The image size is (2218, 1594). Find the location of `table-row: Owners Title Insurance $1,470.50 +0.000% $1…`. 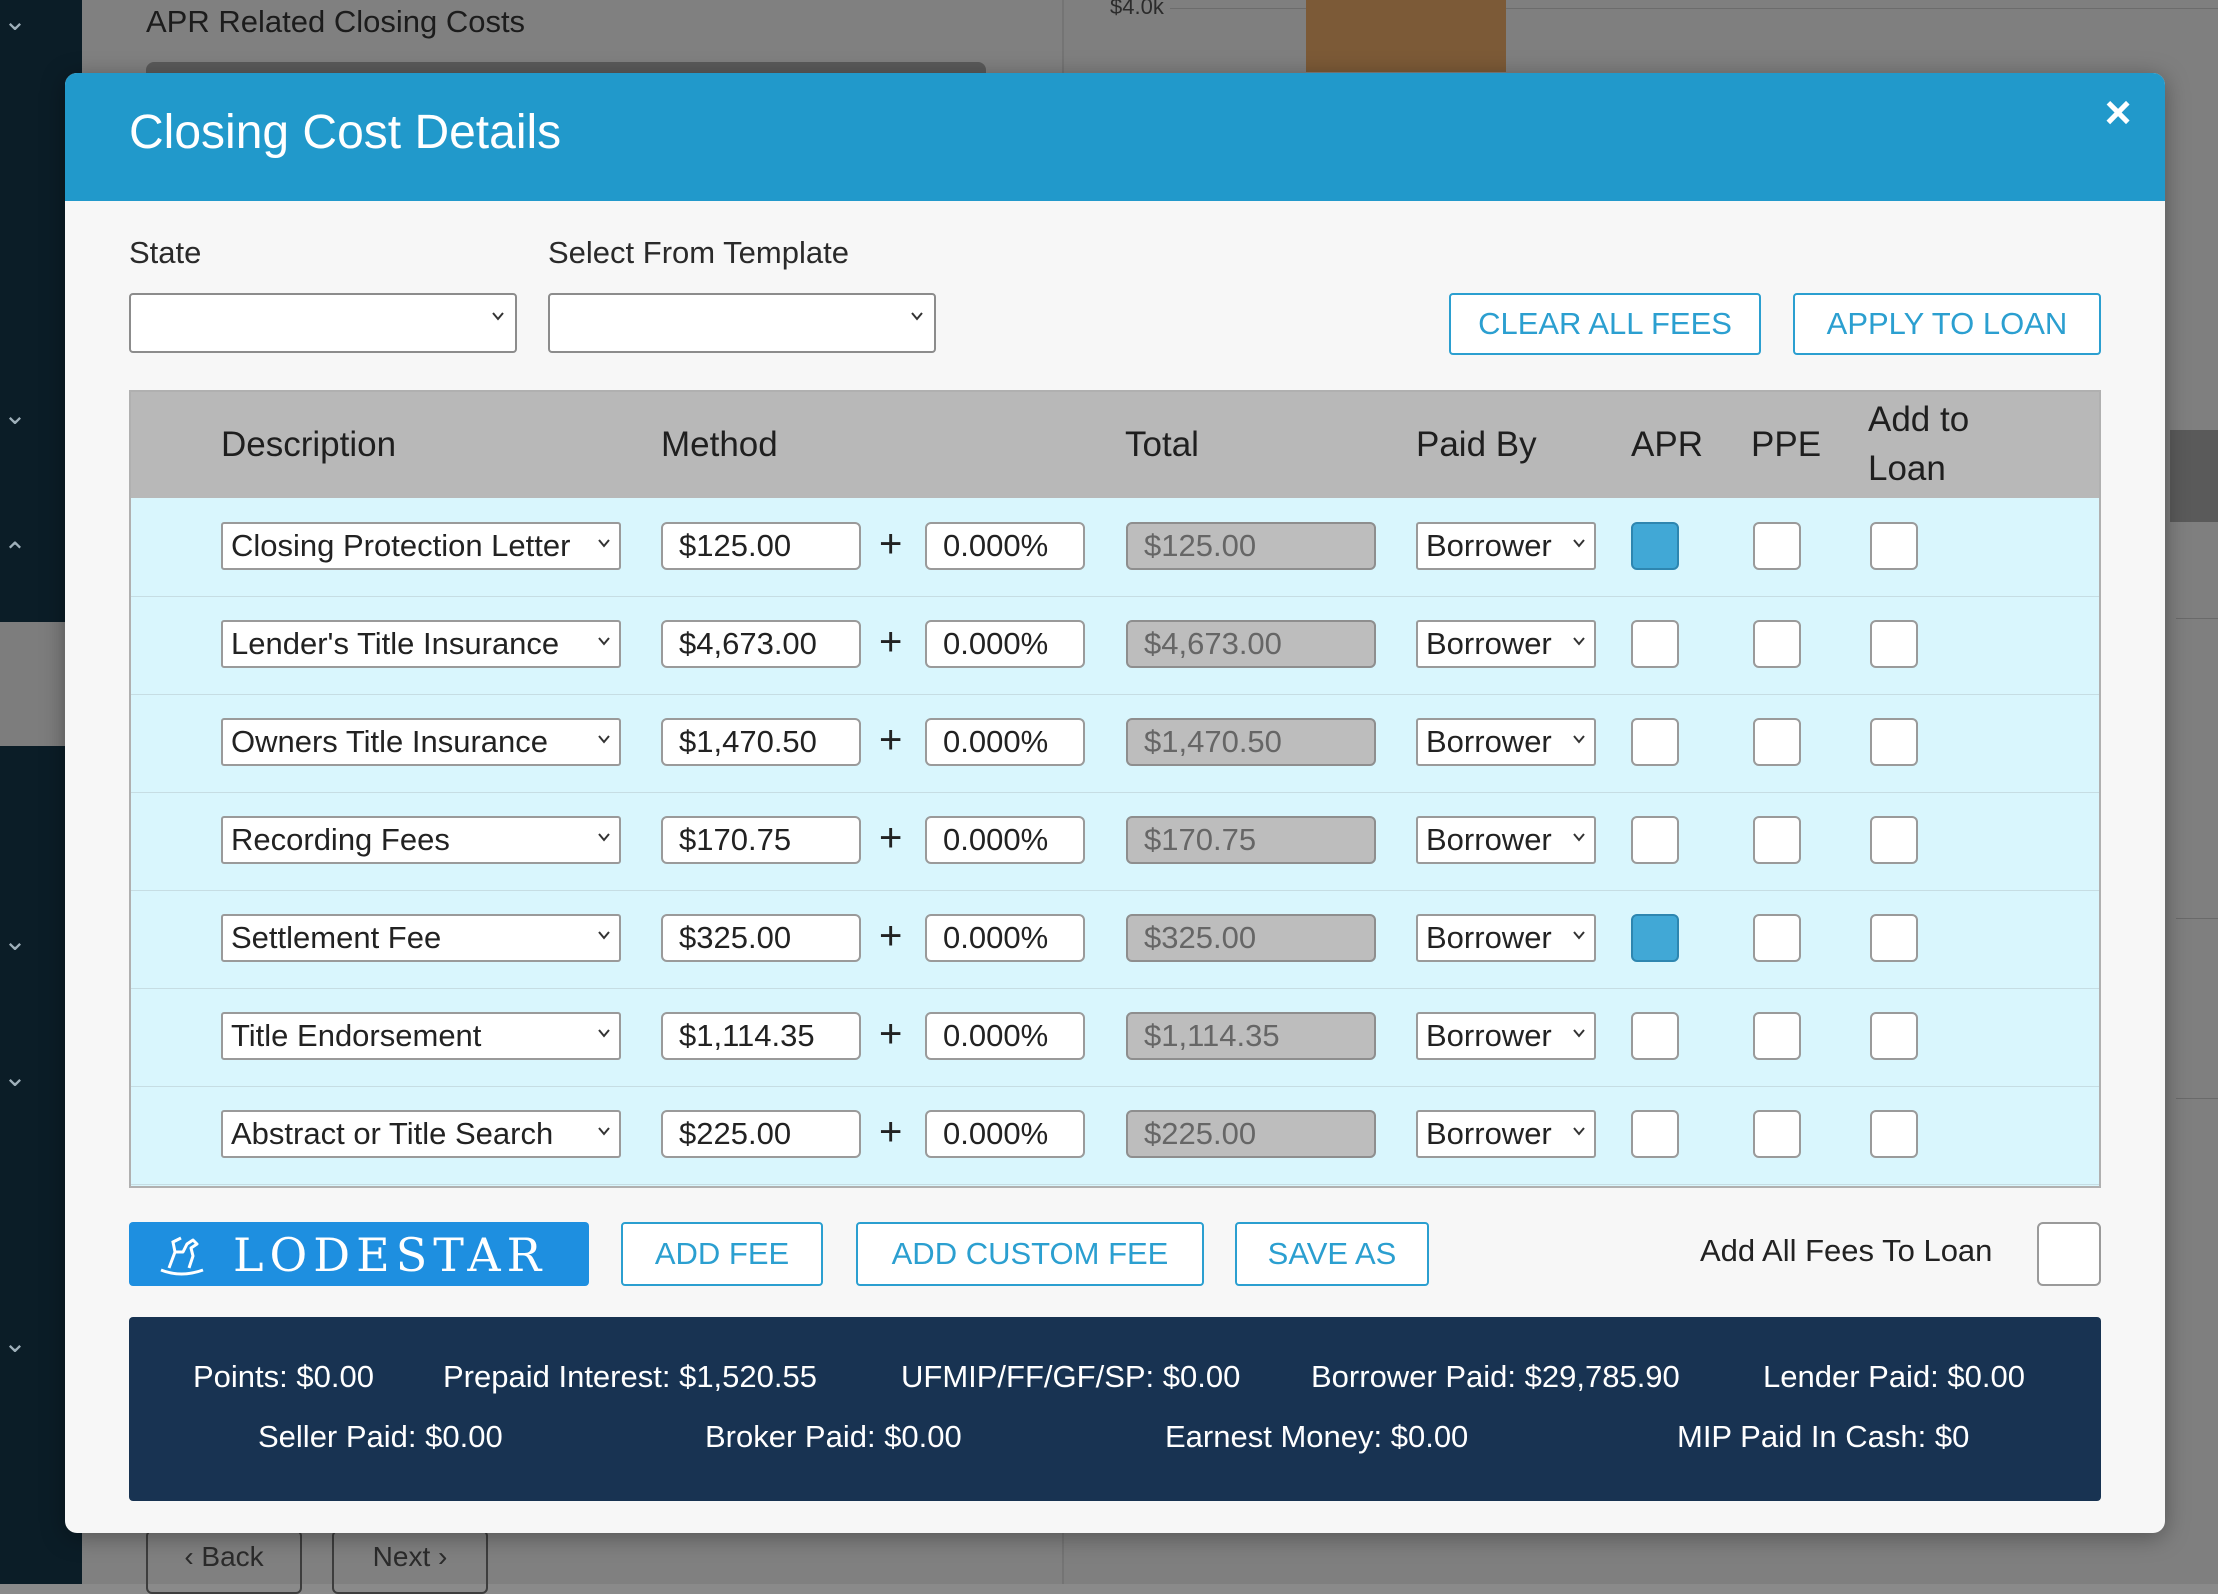

table-row: Owners Title Insurance $1,470.50 +0.000% $1… is located at coordinates (1115, 743).